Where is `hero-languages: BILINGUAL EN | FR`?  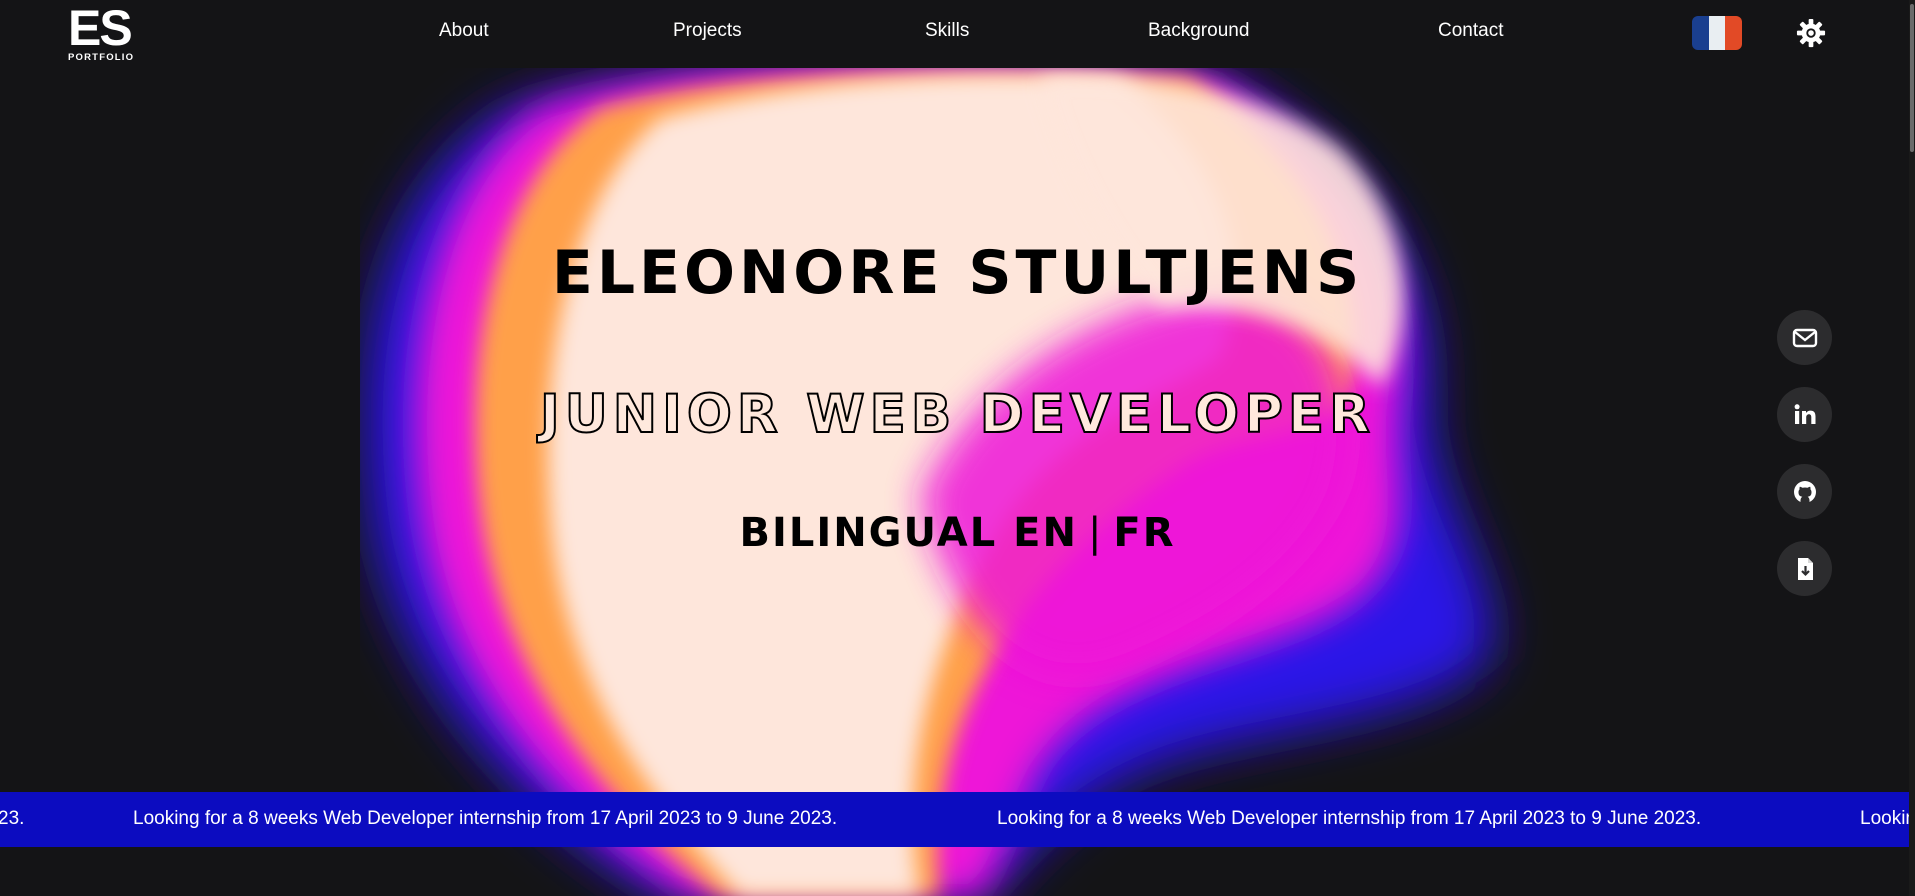 hero-languages: BILINGUAL EN | FR is located at coordinates (957, 533).